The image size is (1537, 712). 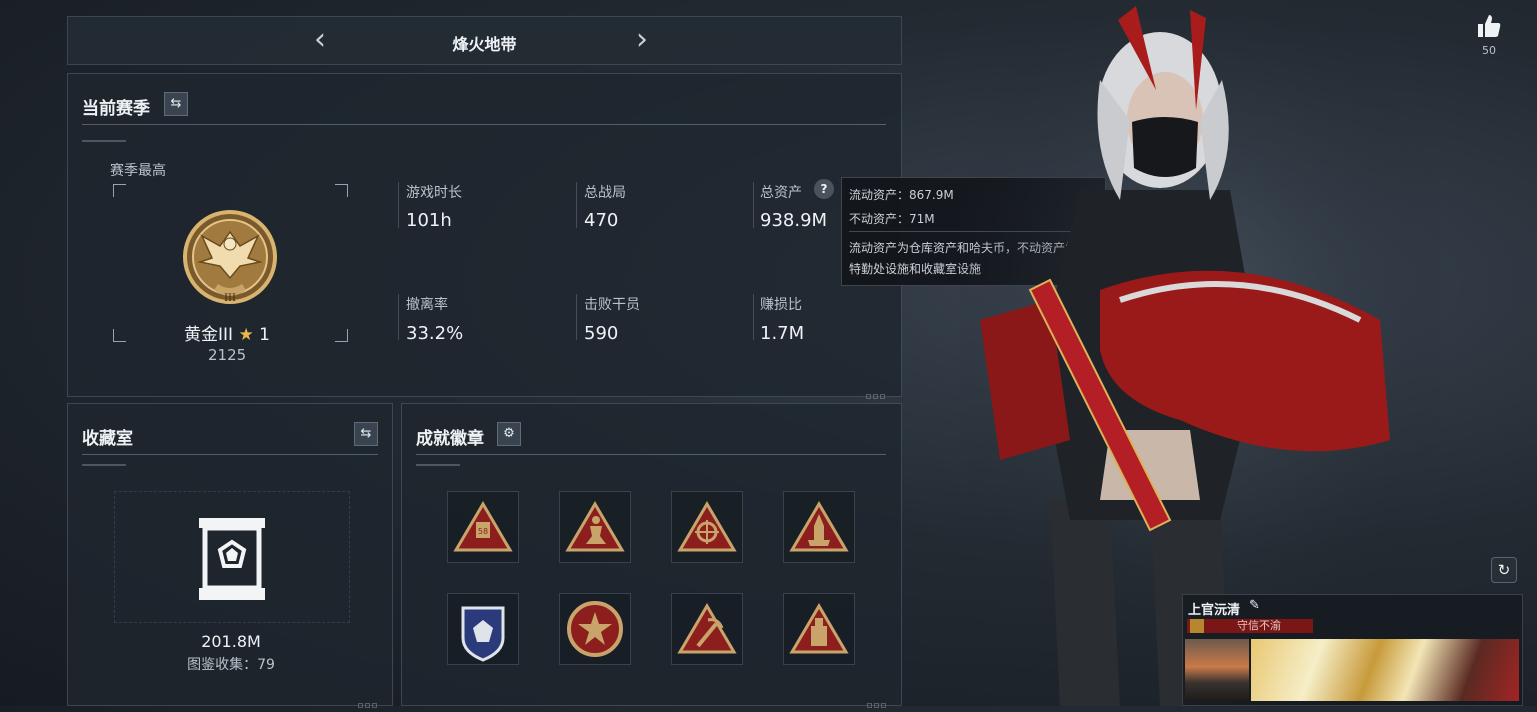 I want to click on rank-stars: 1, so click(x=264, y=335).